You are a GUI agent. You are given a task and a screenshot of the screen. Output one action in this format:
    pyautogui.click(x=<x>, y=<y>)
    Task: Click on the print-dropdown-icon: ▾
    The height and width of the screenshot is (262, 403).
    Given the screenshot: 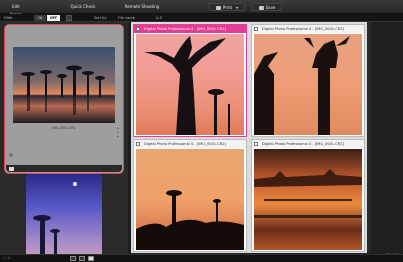 What is the action you would take?
    pyautogui.click(x=237, y=7)
    